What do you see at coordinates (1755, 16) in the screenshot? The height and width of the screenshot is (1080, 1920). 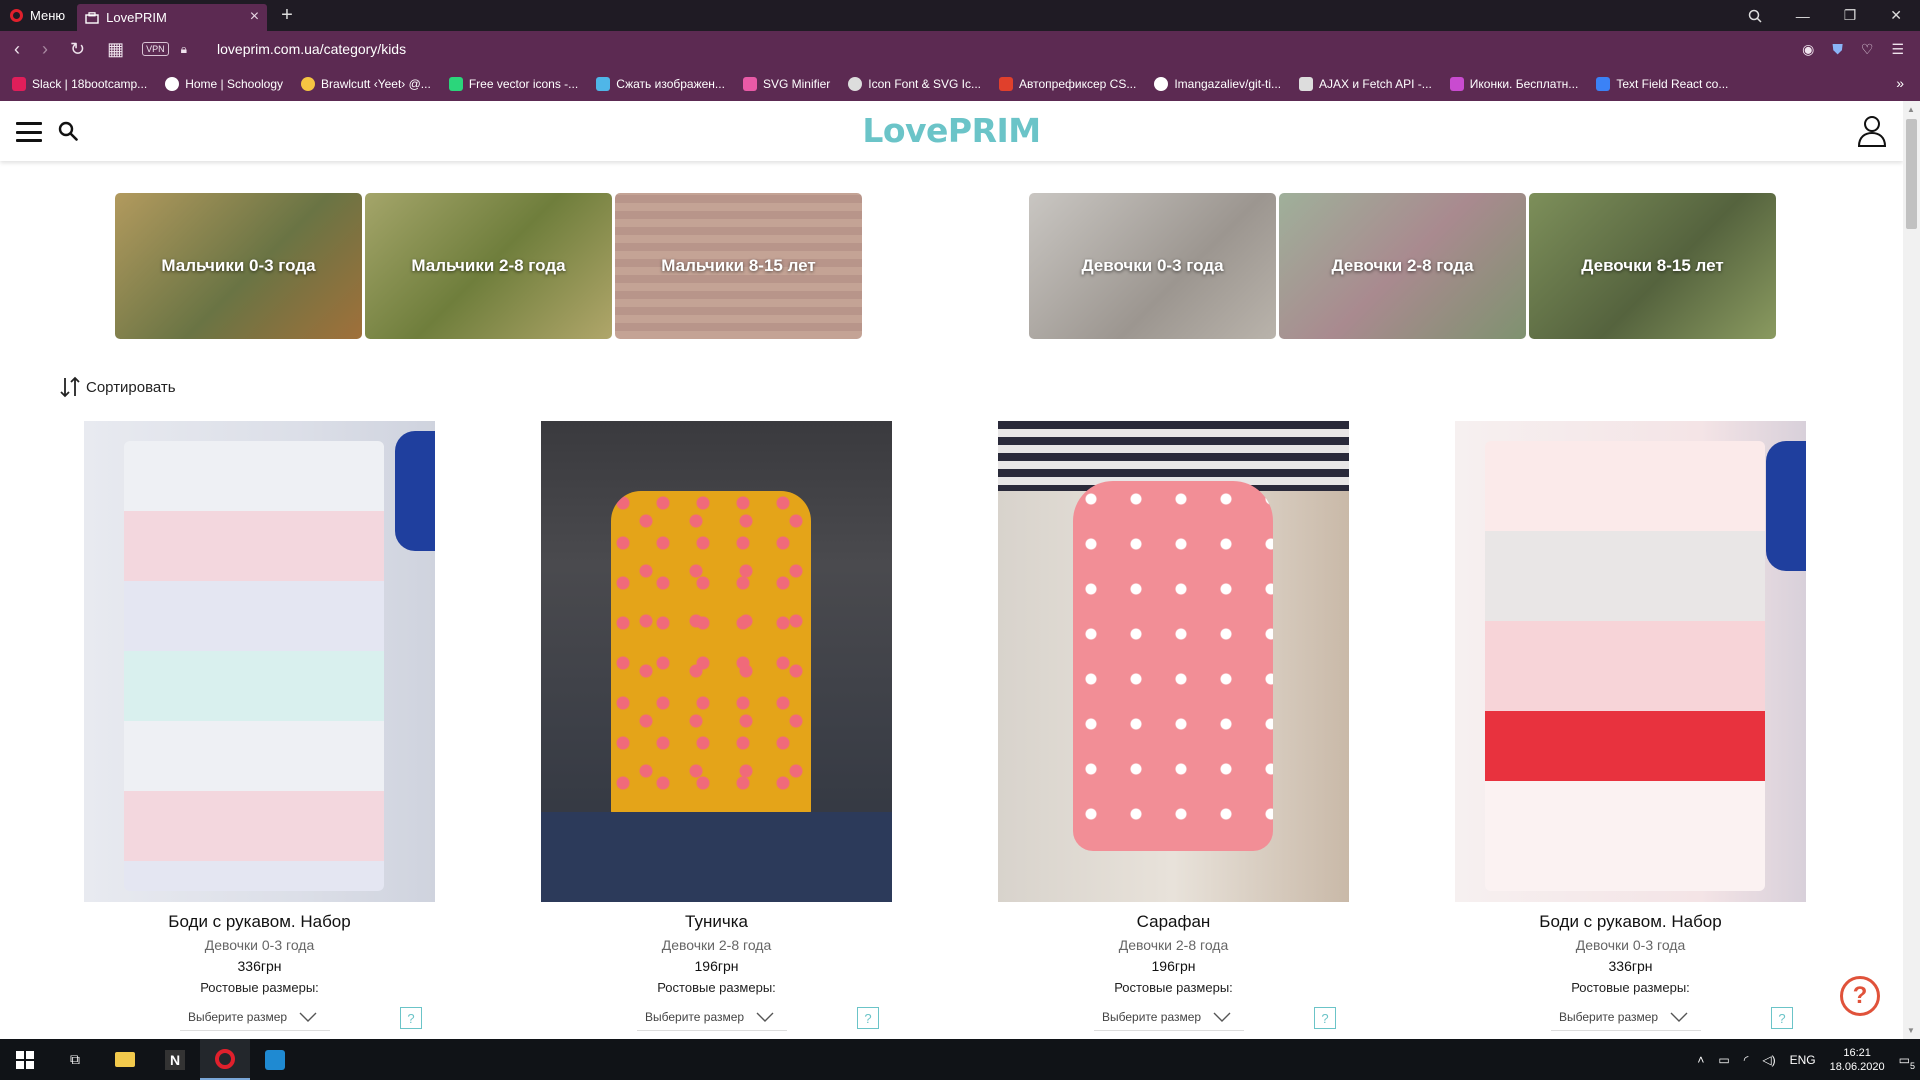 I see `tab-search-icon` at bounding box center [1755, 16].